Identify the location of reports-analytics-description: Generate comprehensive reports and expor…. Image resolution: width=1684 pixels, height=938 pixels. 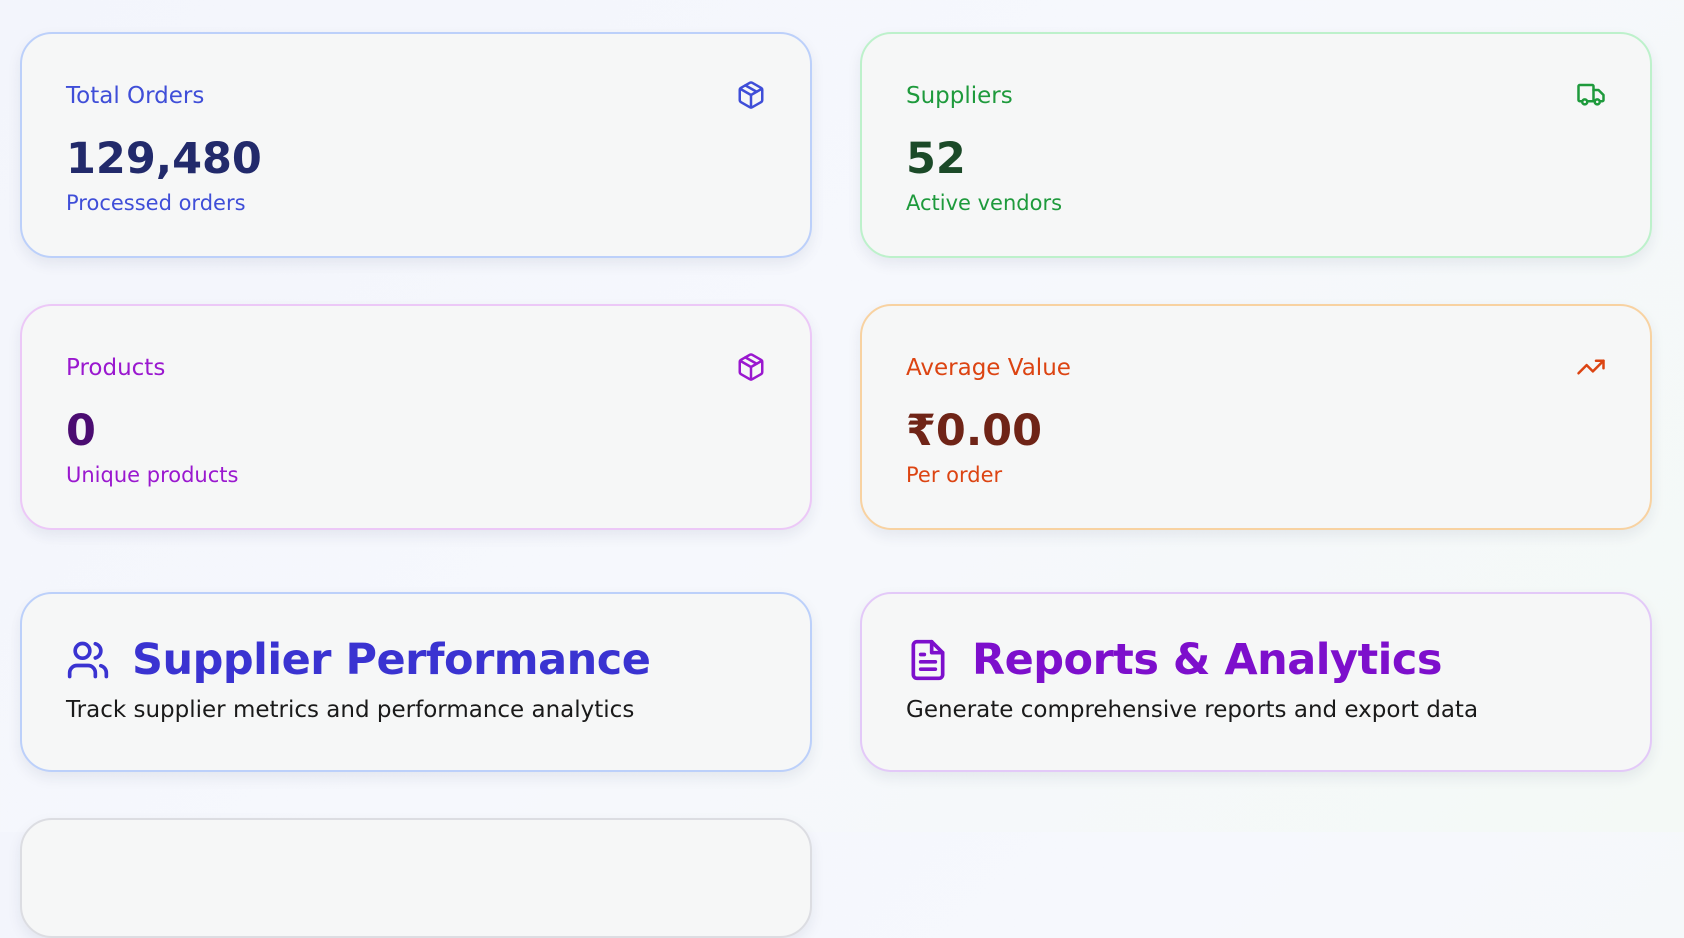
(1192, 710).